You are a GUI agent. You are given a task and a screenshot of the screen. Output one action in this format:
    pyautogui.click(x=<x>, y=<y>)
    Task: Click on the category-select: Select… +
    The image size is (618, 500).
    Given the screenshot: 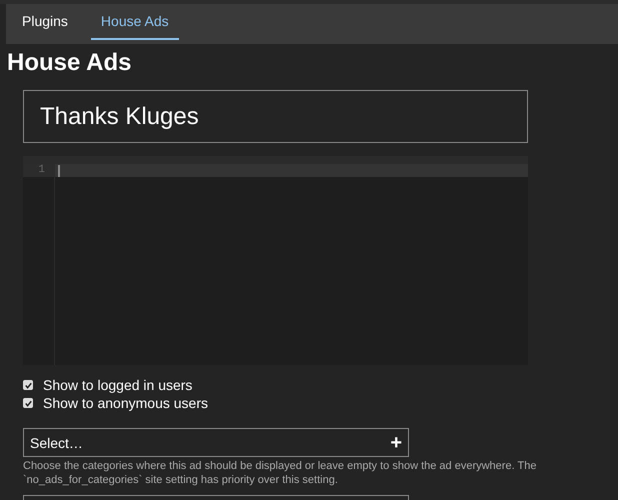 What is the action you would take?
    pyautogui.click(x=216, y=442)
    